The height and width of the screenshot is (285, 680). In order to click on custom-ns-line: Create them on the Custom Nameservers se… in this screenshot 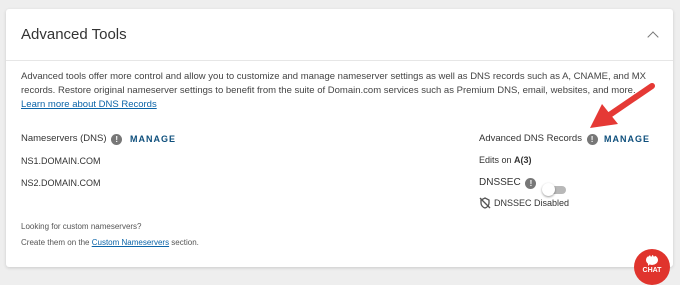, I will do `click(110, 242)`.